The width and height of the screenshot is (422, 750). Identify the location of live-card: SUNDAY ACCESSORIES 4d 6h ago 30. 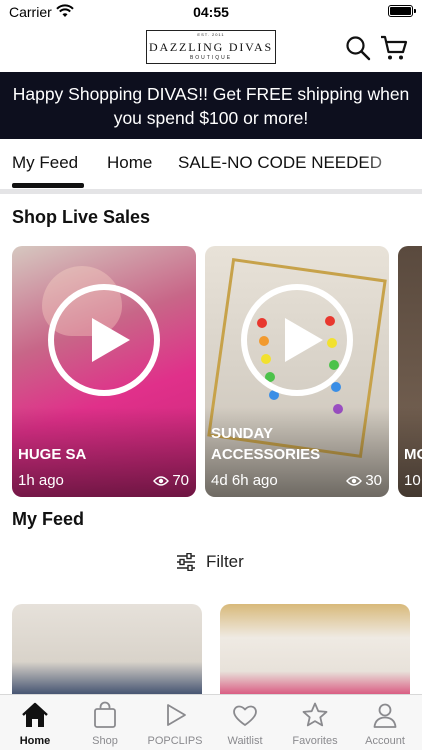
(297, 371).